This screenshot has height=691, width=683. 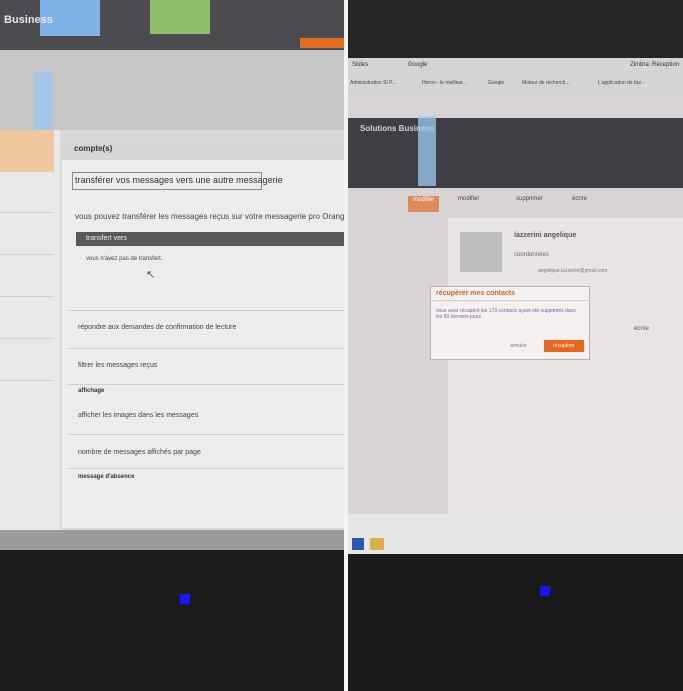 What do you see at coordinates (515, 534) in the screenshot?
I see `taskbar` at bounding box center [515, 534].